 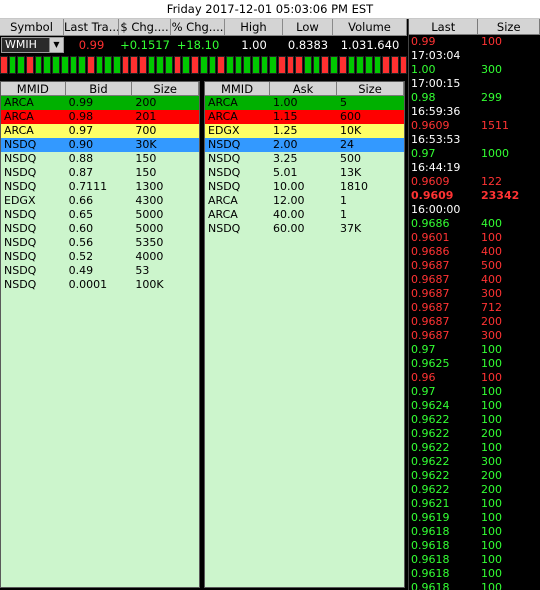 I want to click on ask-row: NSDQ 5.01 13K, so click(x=304, y=173).